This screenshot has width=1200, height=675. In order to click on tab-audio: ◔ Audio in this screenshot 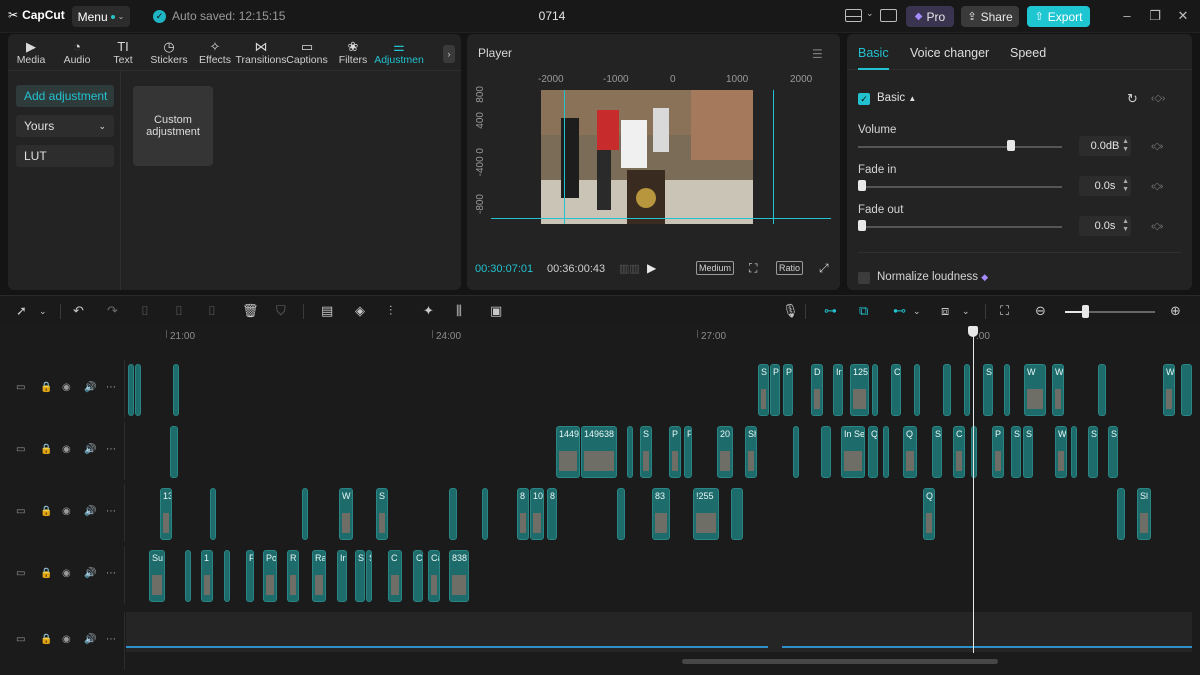, I will do `click(77, 52)`.